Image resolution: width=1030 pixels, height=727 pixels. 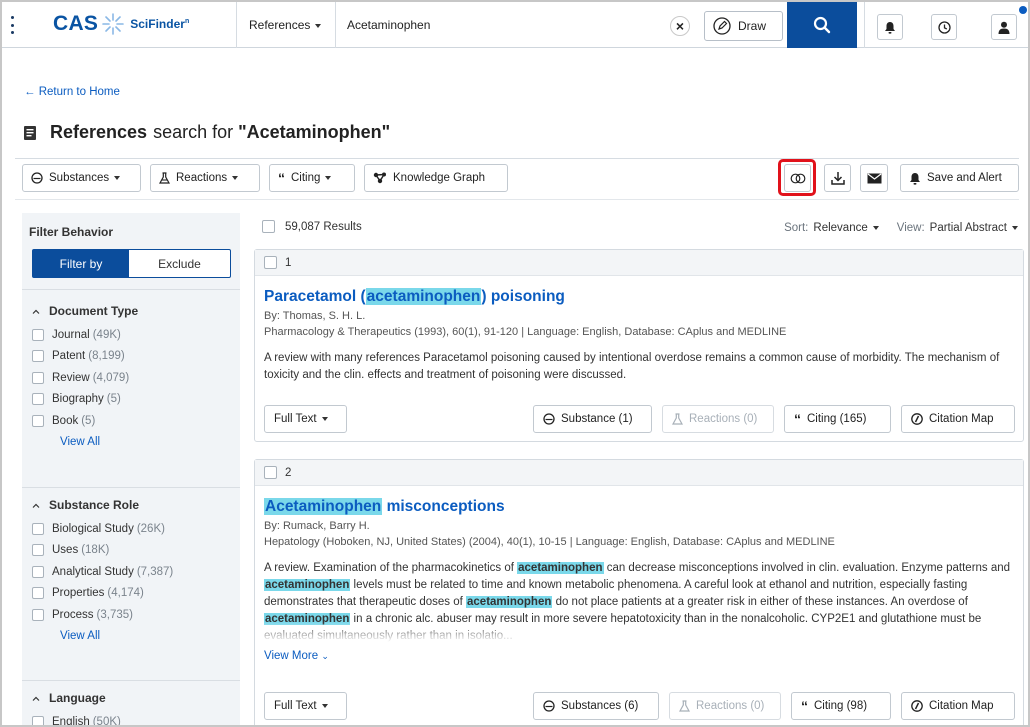 I want to click on citing-dropdown: “ Citing, so click(x=312, y=178).